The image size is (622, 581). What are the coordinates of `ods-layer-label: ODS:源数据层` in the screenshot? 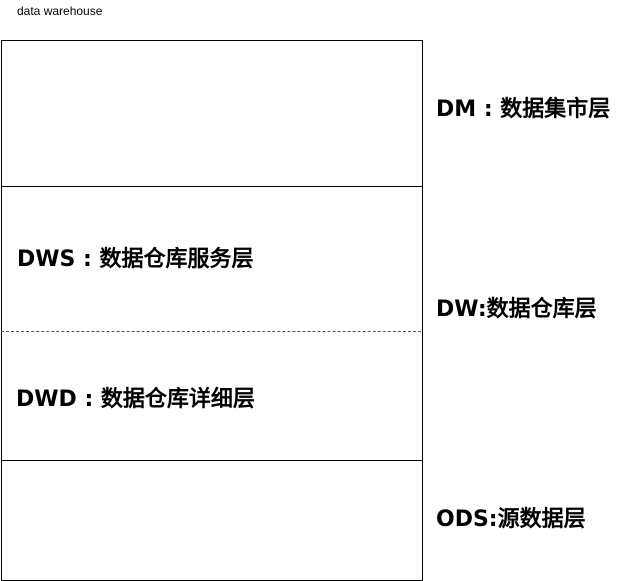 It's located at (511, 519).